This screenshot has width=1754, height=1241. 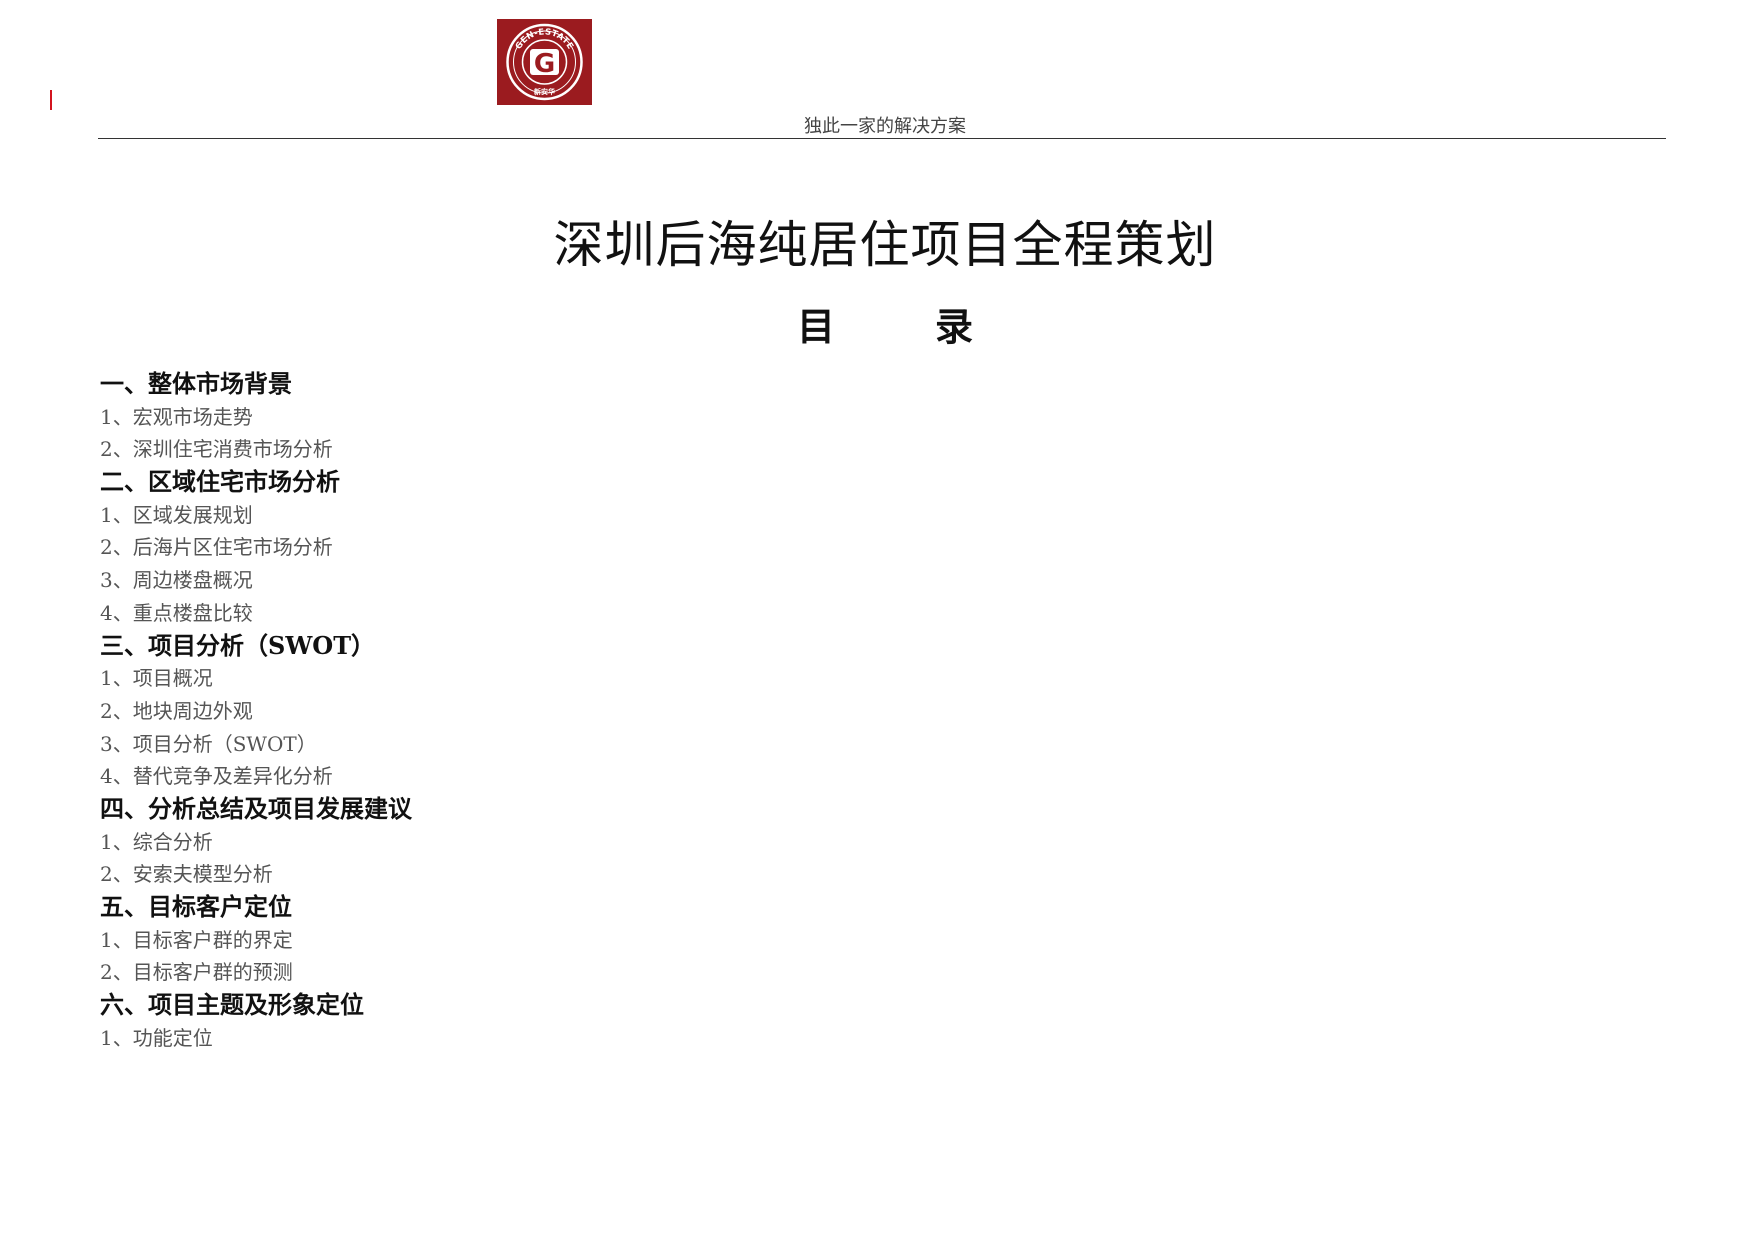 I want to click on toc-item: 1、区域发展规划, so click(x=176, y=514).